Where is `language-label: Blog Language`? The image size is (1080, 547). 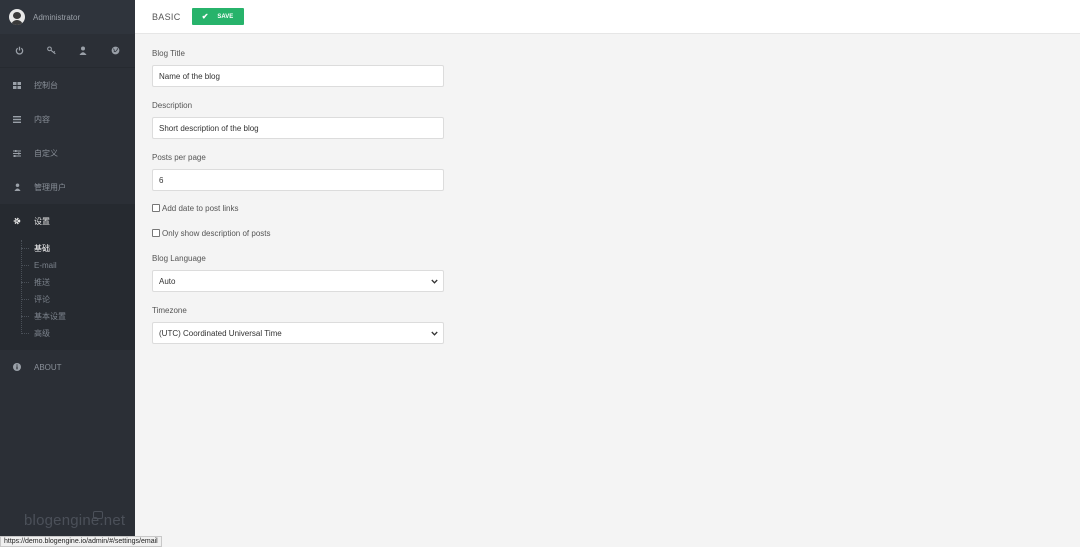
language-label: Blog Language is located at coordinates (179, 258).